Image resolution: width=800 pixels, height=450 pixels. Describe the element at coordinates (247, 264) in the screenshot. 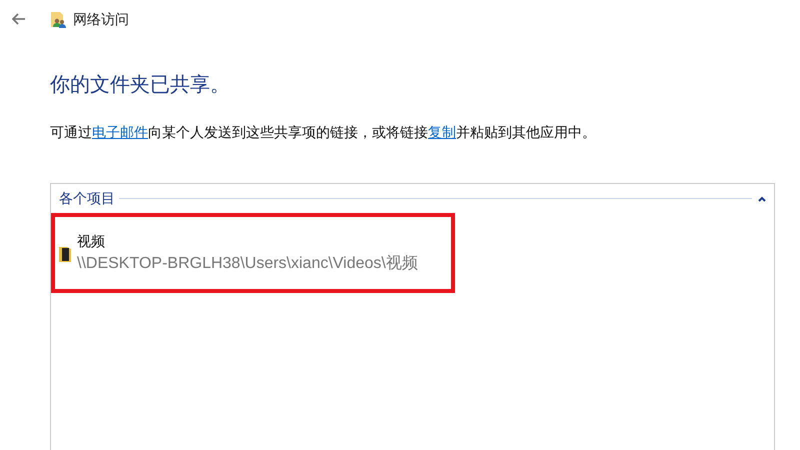

I see `item-path: \\DESKTOP-BRGLH38\Users\xianc\Videos\视频` at that location.